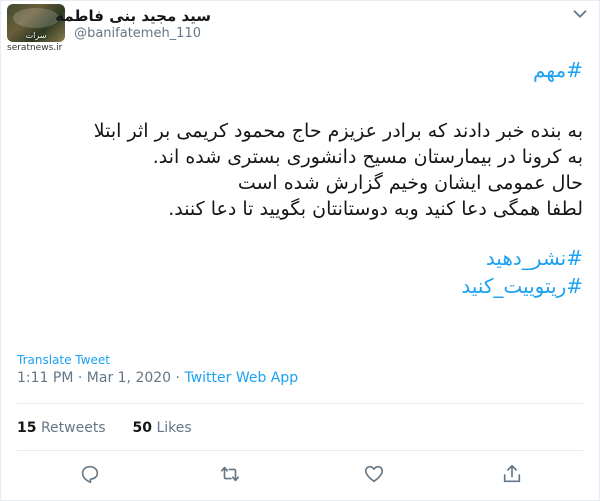 This screenshot has width=600, height=501. I want to click on reply-icon, so click(91, 475).